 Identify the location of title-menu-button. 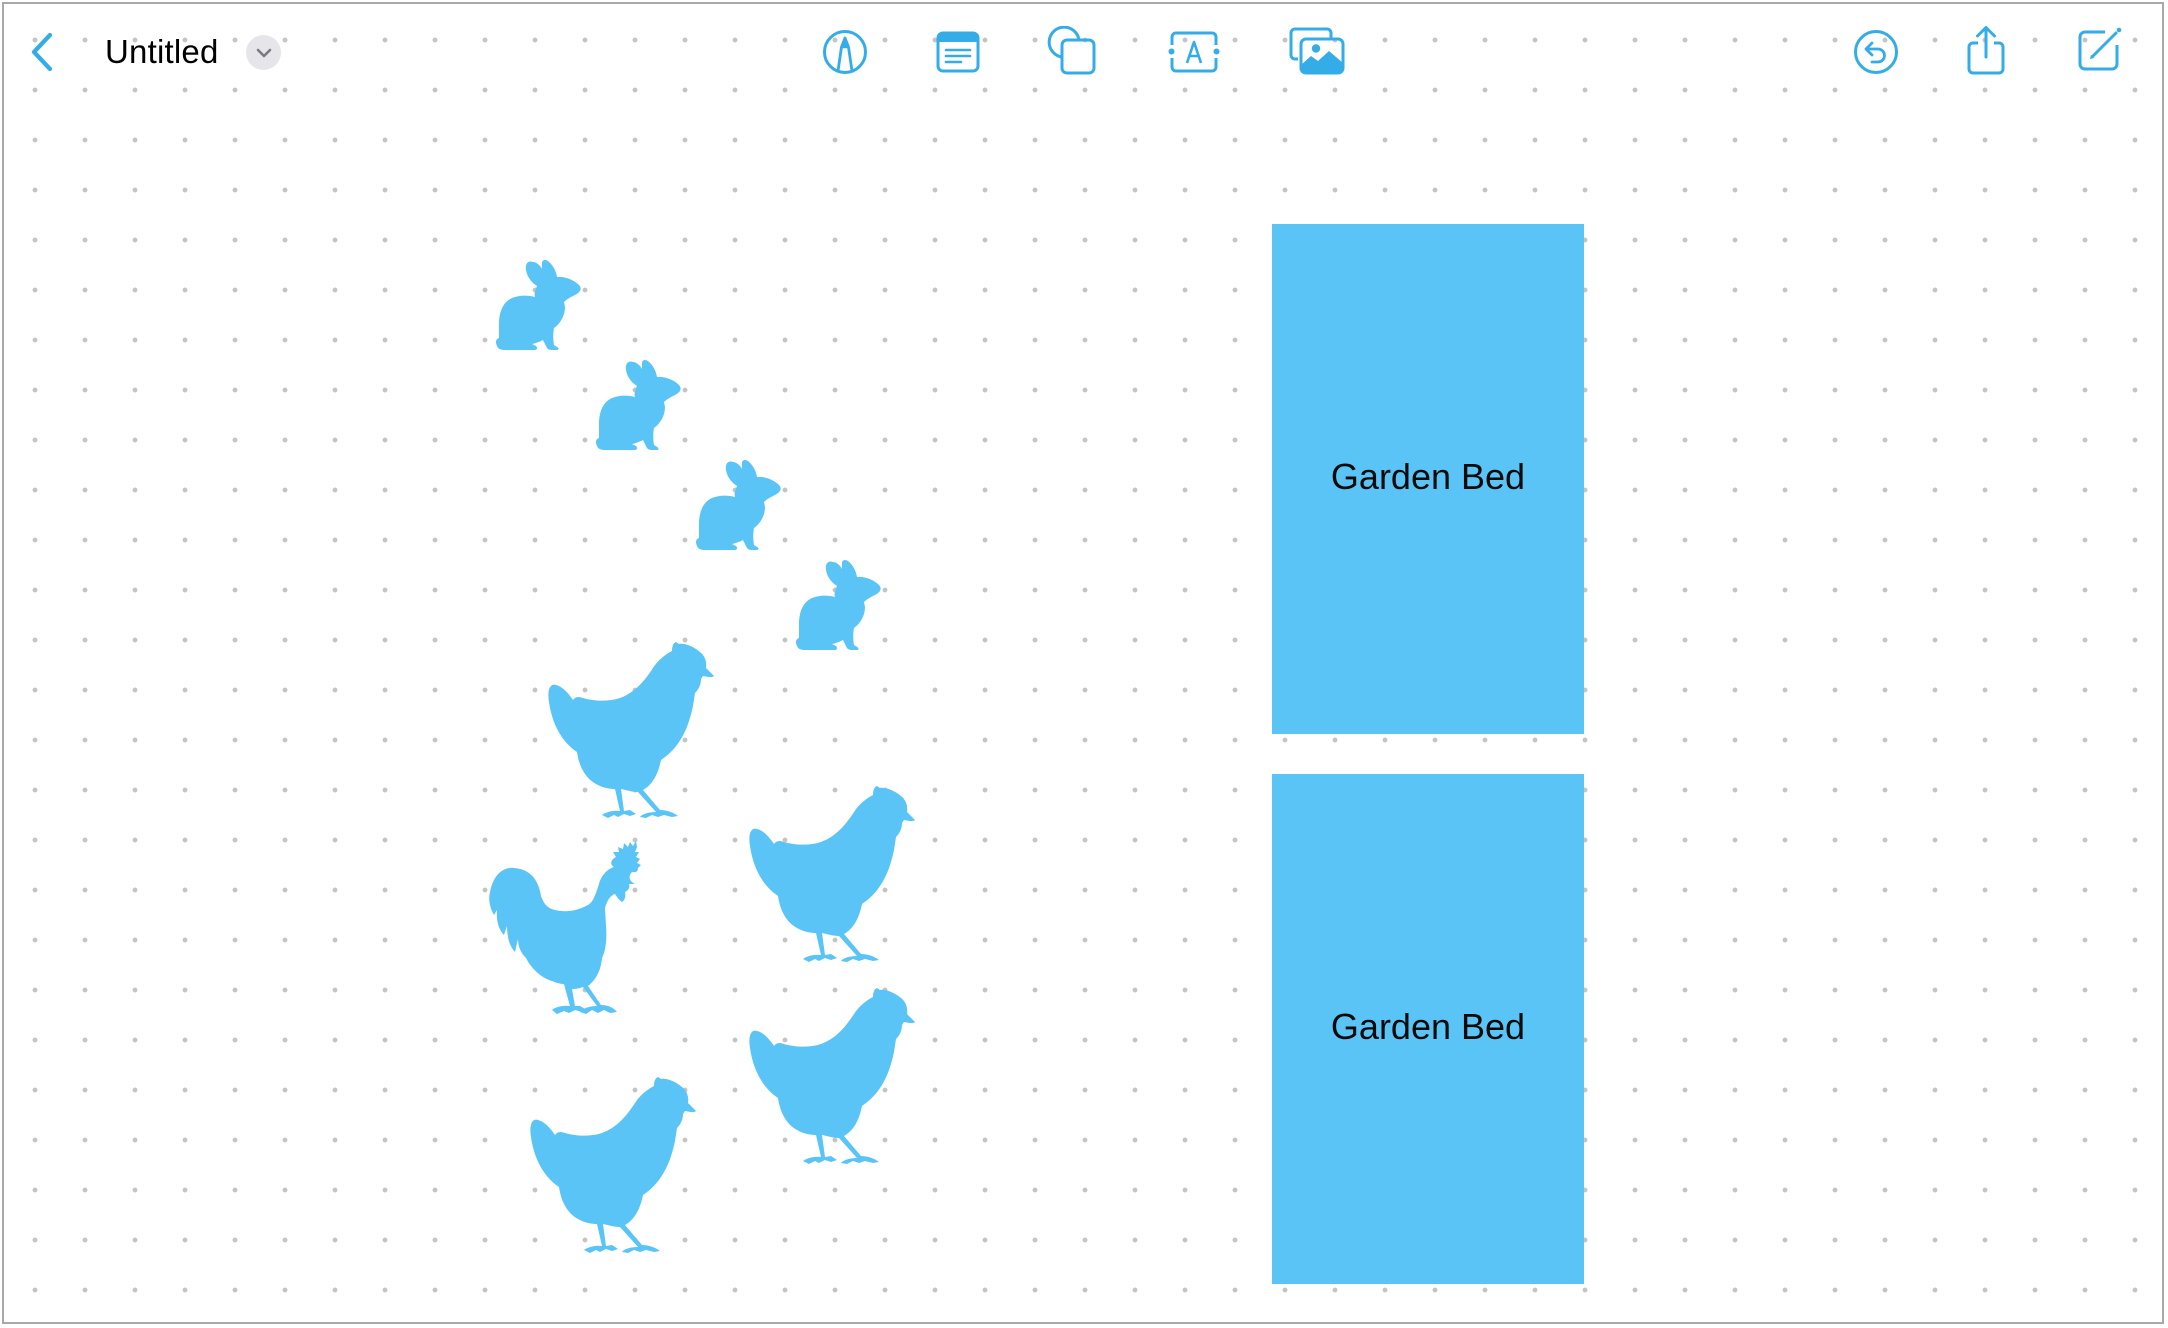
(263, 52).